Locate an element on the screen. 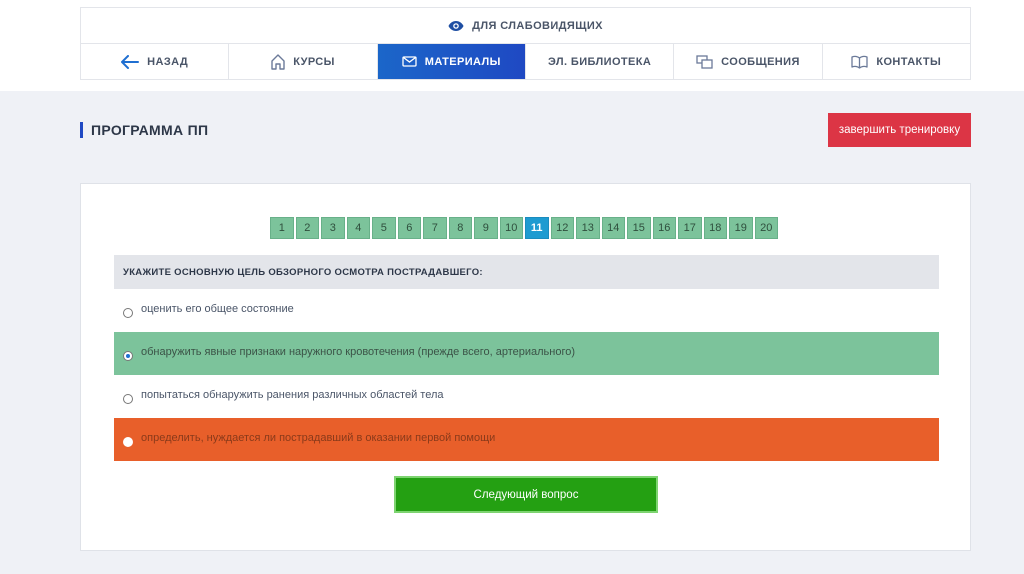 Image resolution: width=1024 pixels, height=574 pixels. page-button: 20 is located at coordinates (766, 228).